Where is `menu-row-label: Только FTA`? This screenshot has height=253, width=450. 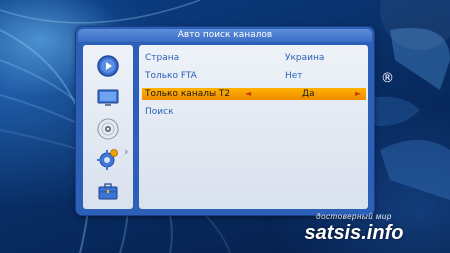 menu-row-label: Только FTA is located at coordinates (171, 76).